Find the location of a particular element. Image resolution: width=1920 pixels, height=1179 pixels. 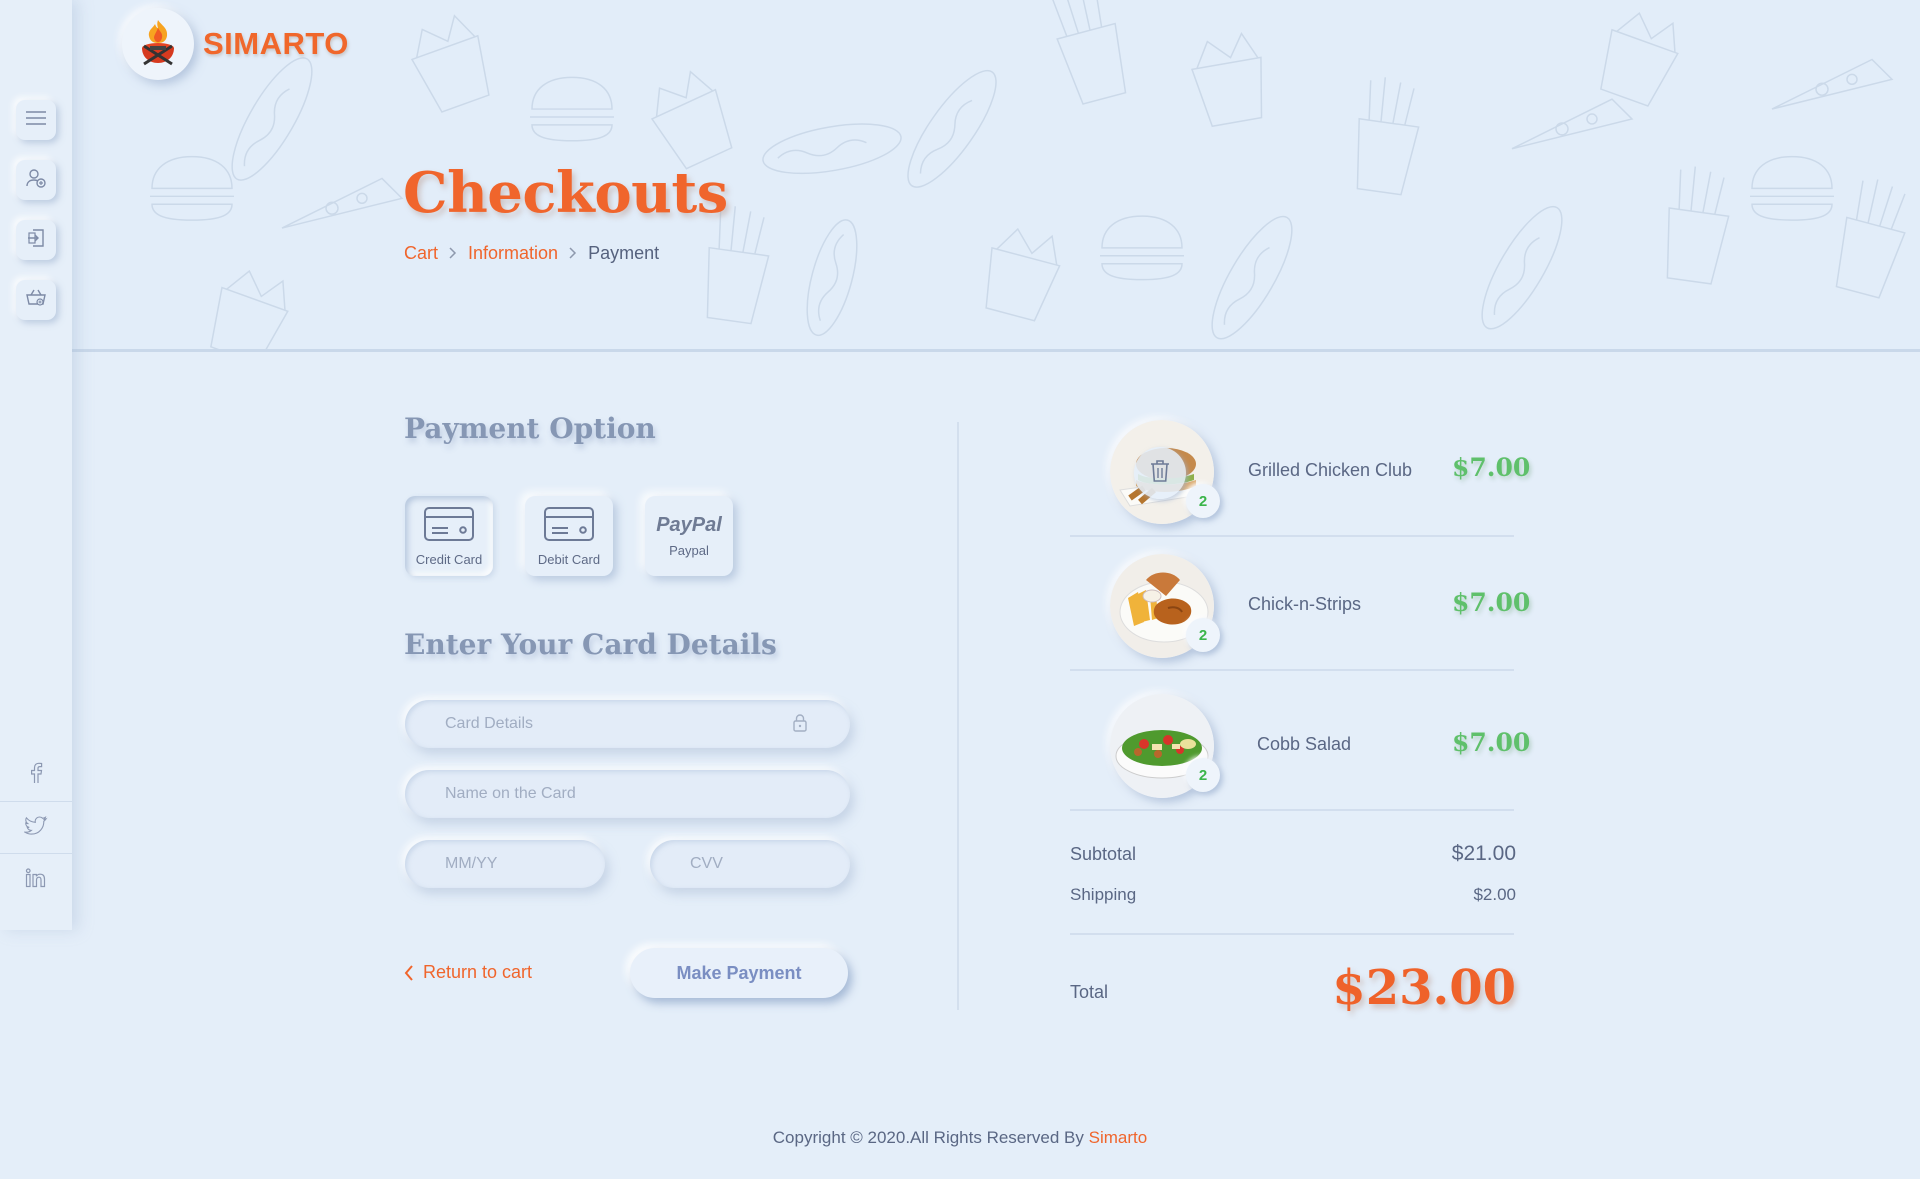

menu-icon is located at coordinates (36, 120).